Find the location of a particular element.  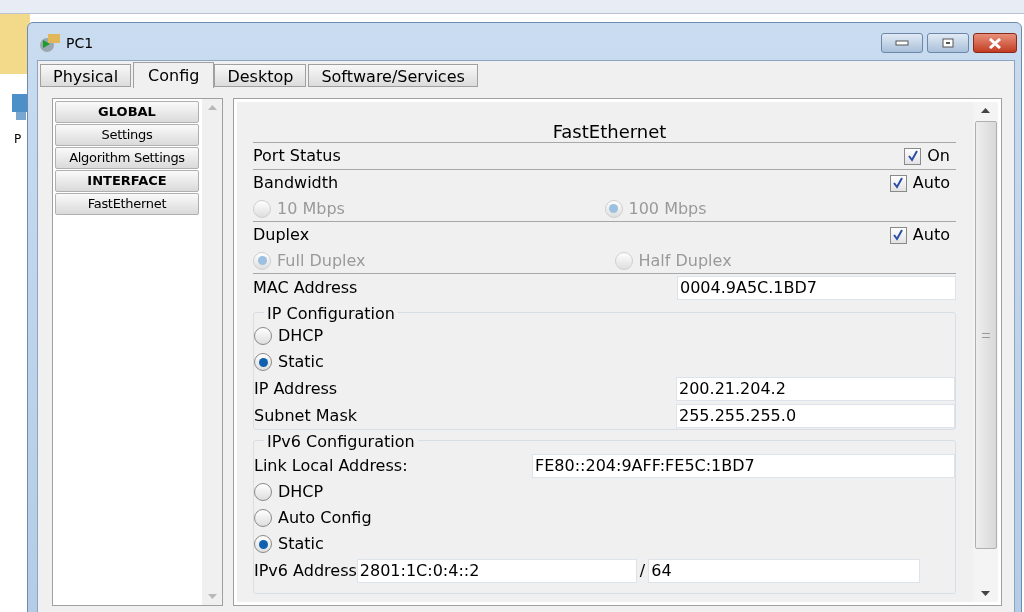

sidebar-item: Algorithm Settings is located at coordinates (127, 158).